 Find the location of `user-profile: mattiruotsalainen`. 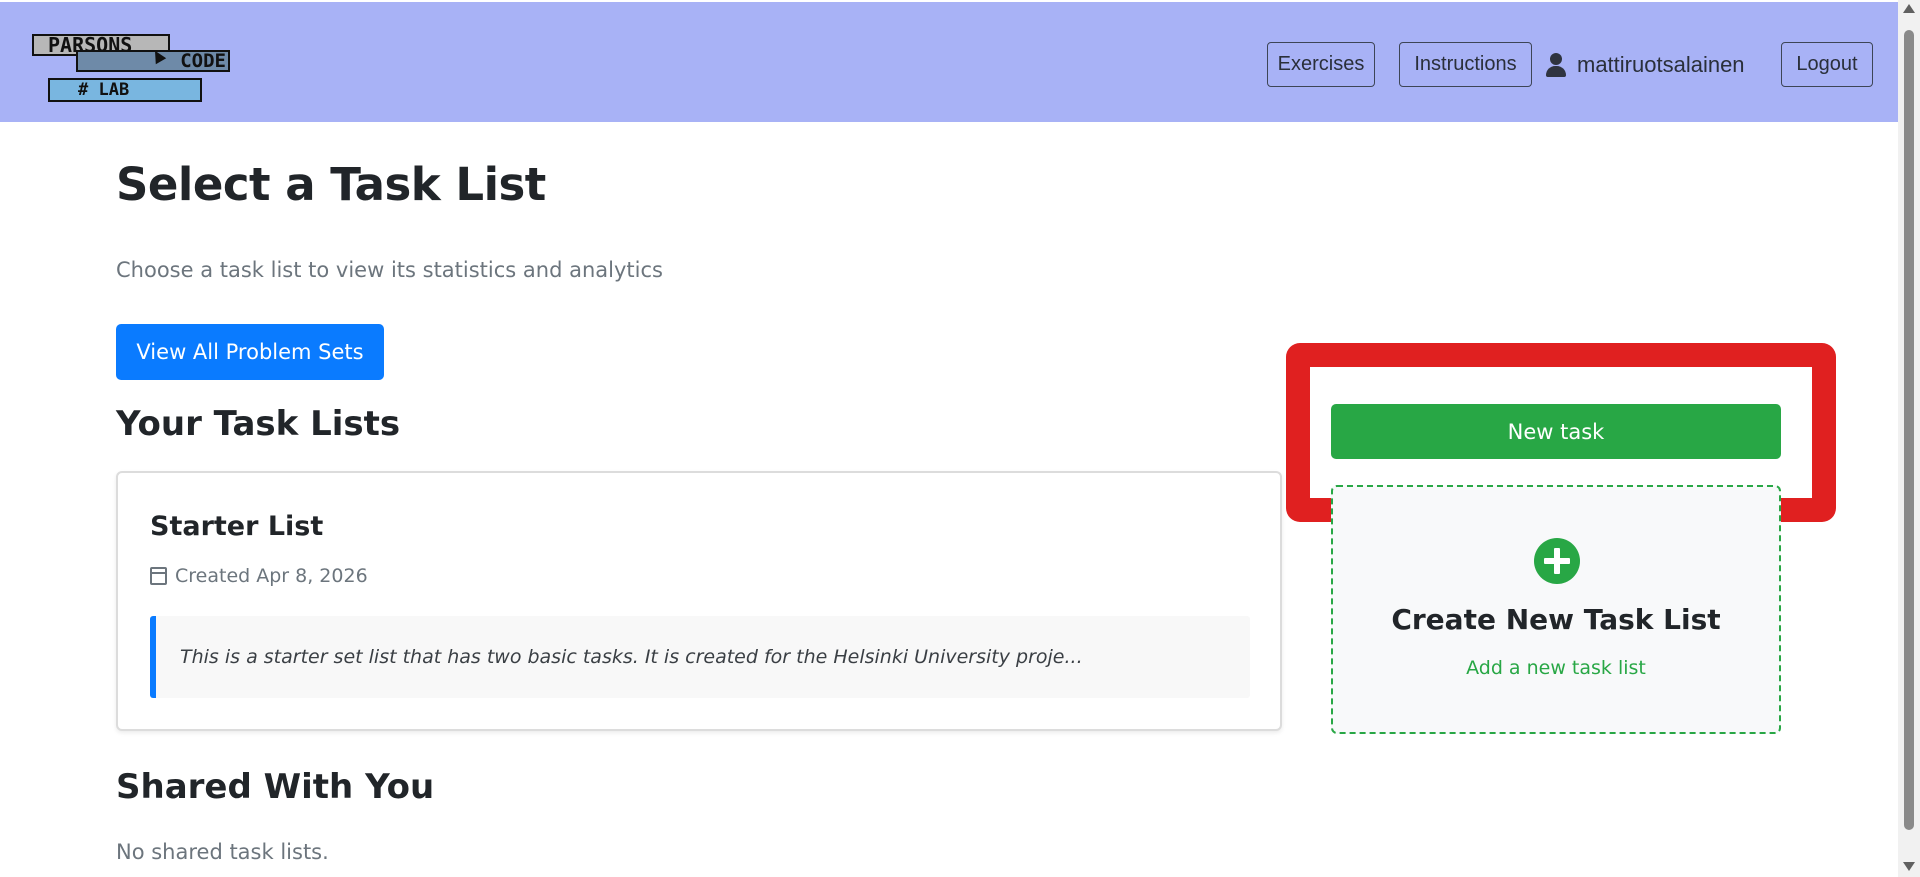

user-profile: mattiruotsalainen is located at coordinates (1645, 64).